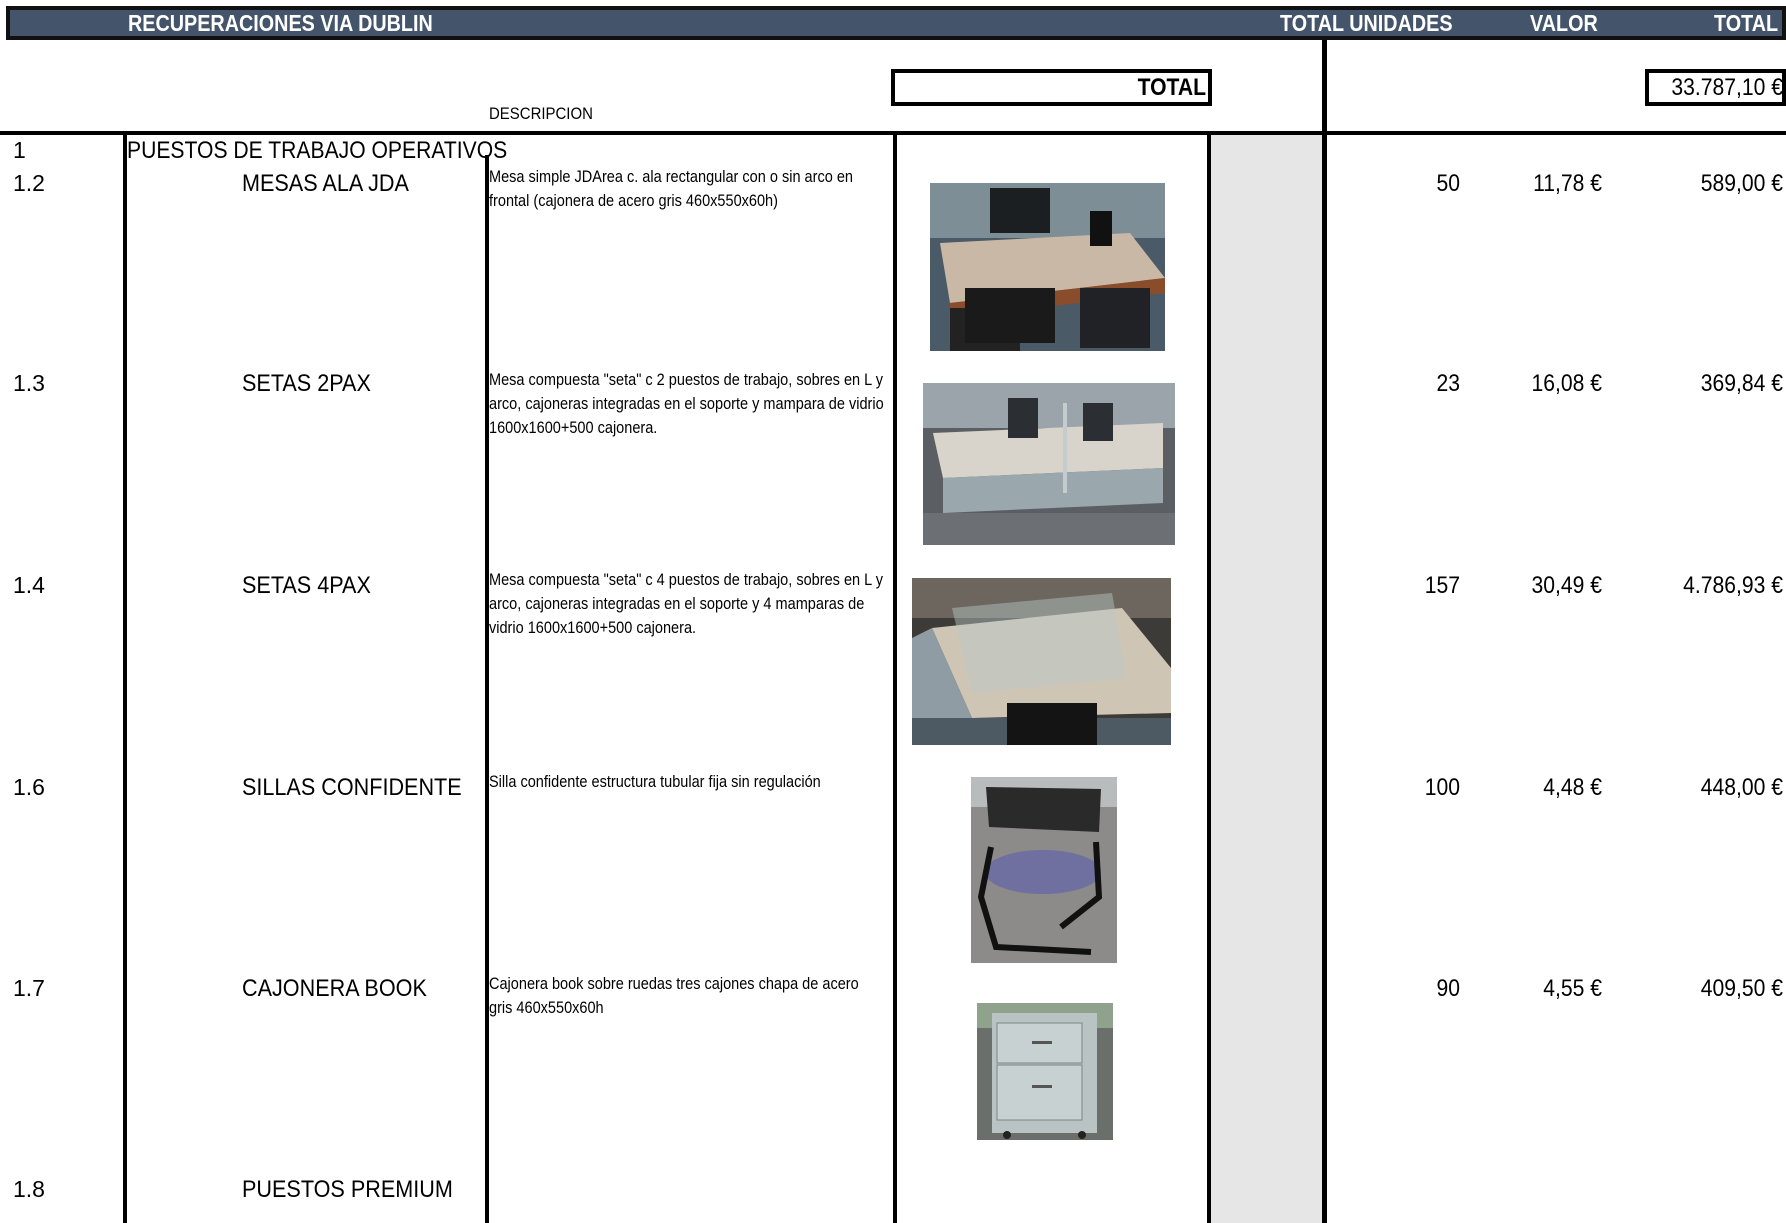 This screenshot has height=1223, width=1786. Describe the element at coordinates (1448, 383) in the screenshot. I see `row-units: 23` at that location.